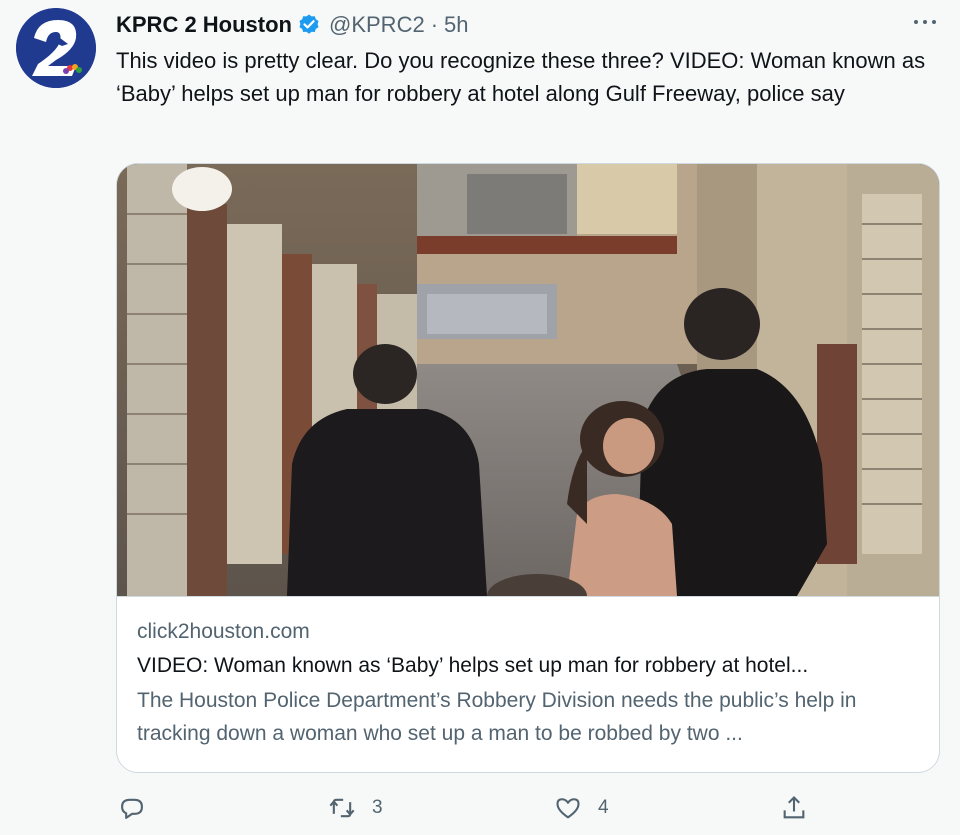 The image size is (960, 835). What do you see at coordinates (603, 807) in the screenshot?
I see `like-count: 4` at bounding box center [603, 807].